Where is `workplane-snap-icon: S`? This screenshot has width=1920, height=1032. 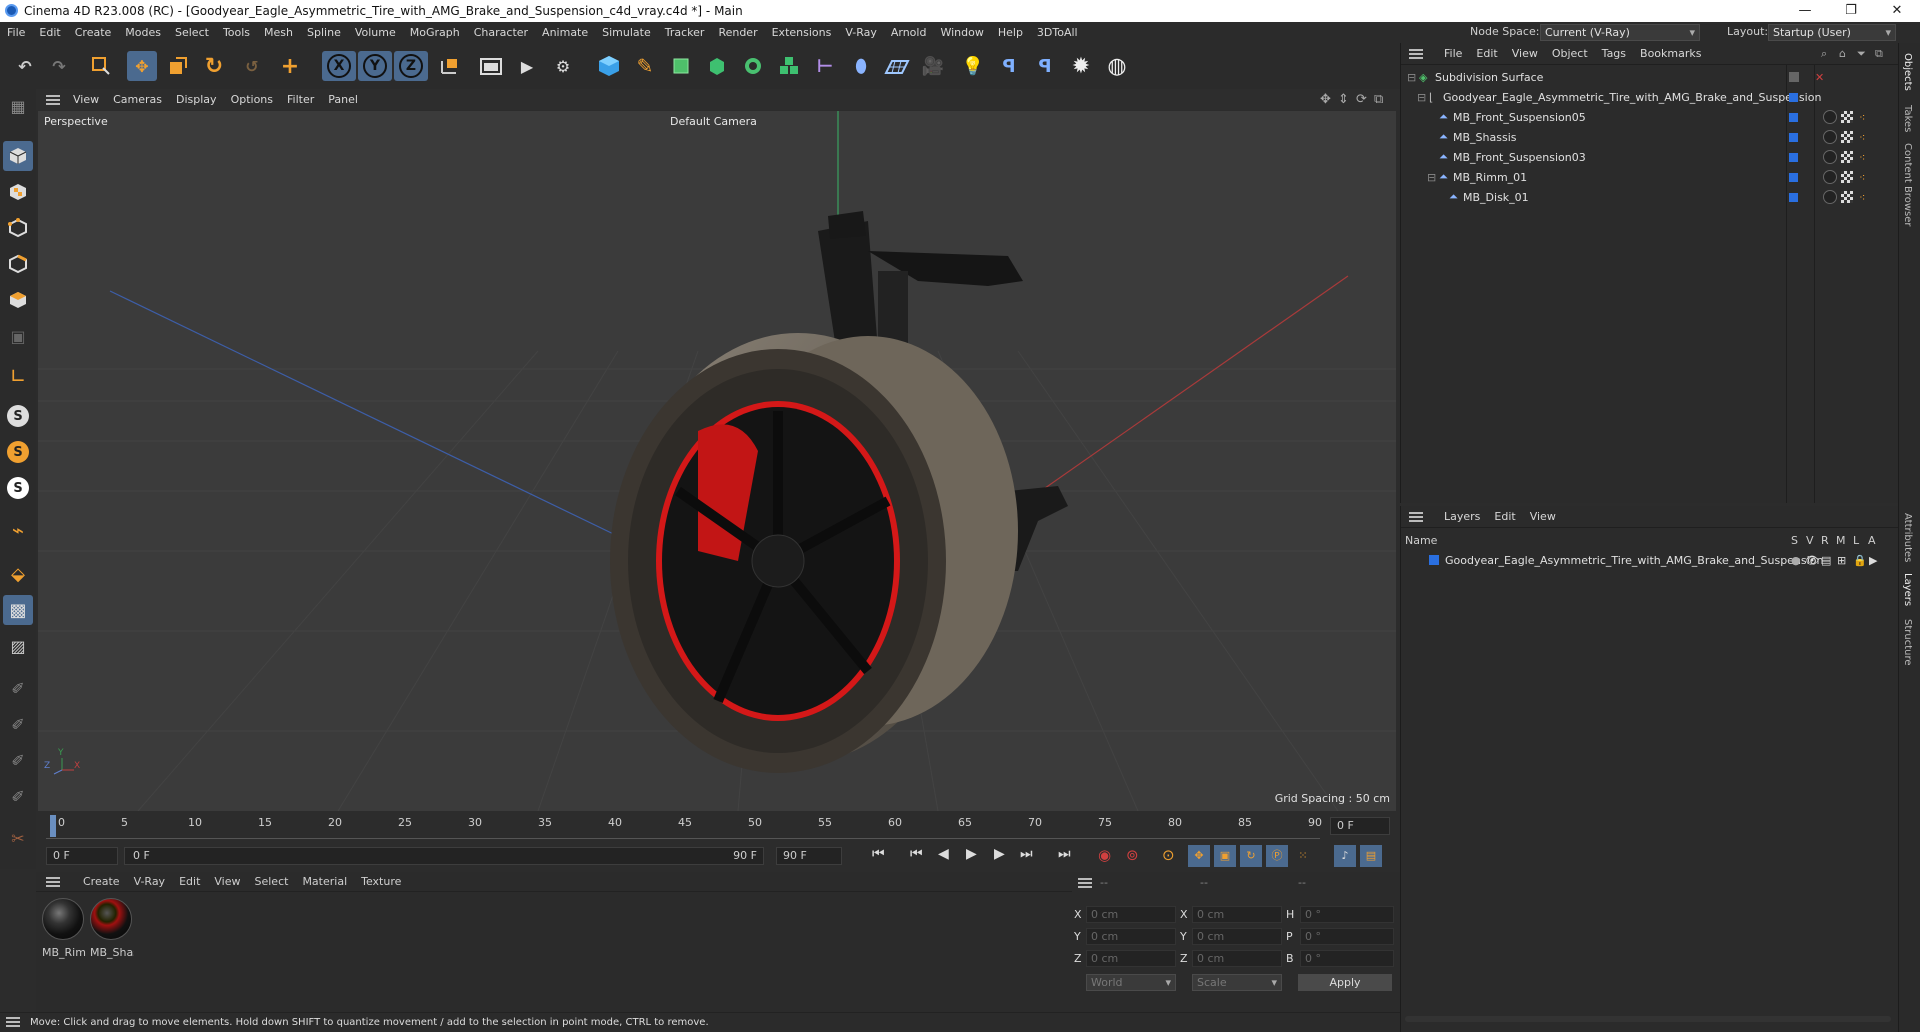 workplane-snap-icon: S is located at coordinates (18, 488).